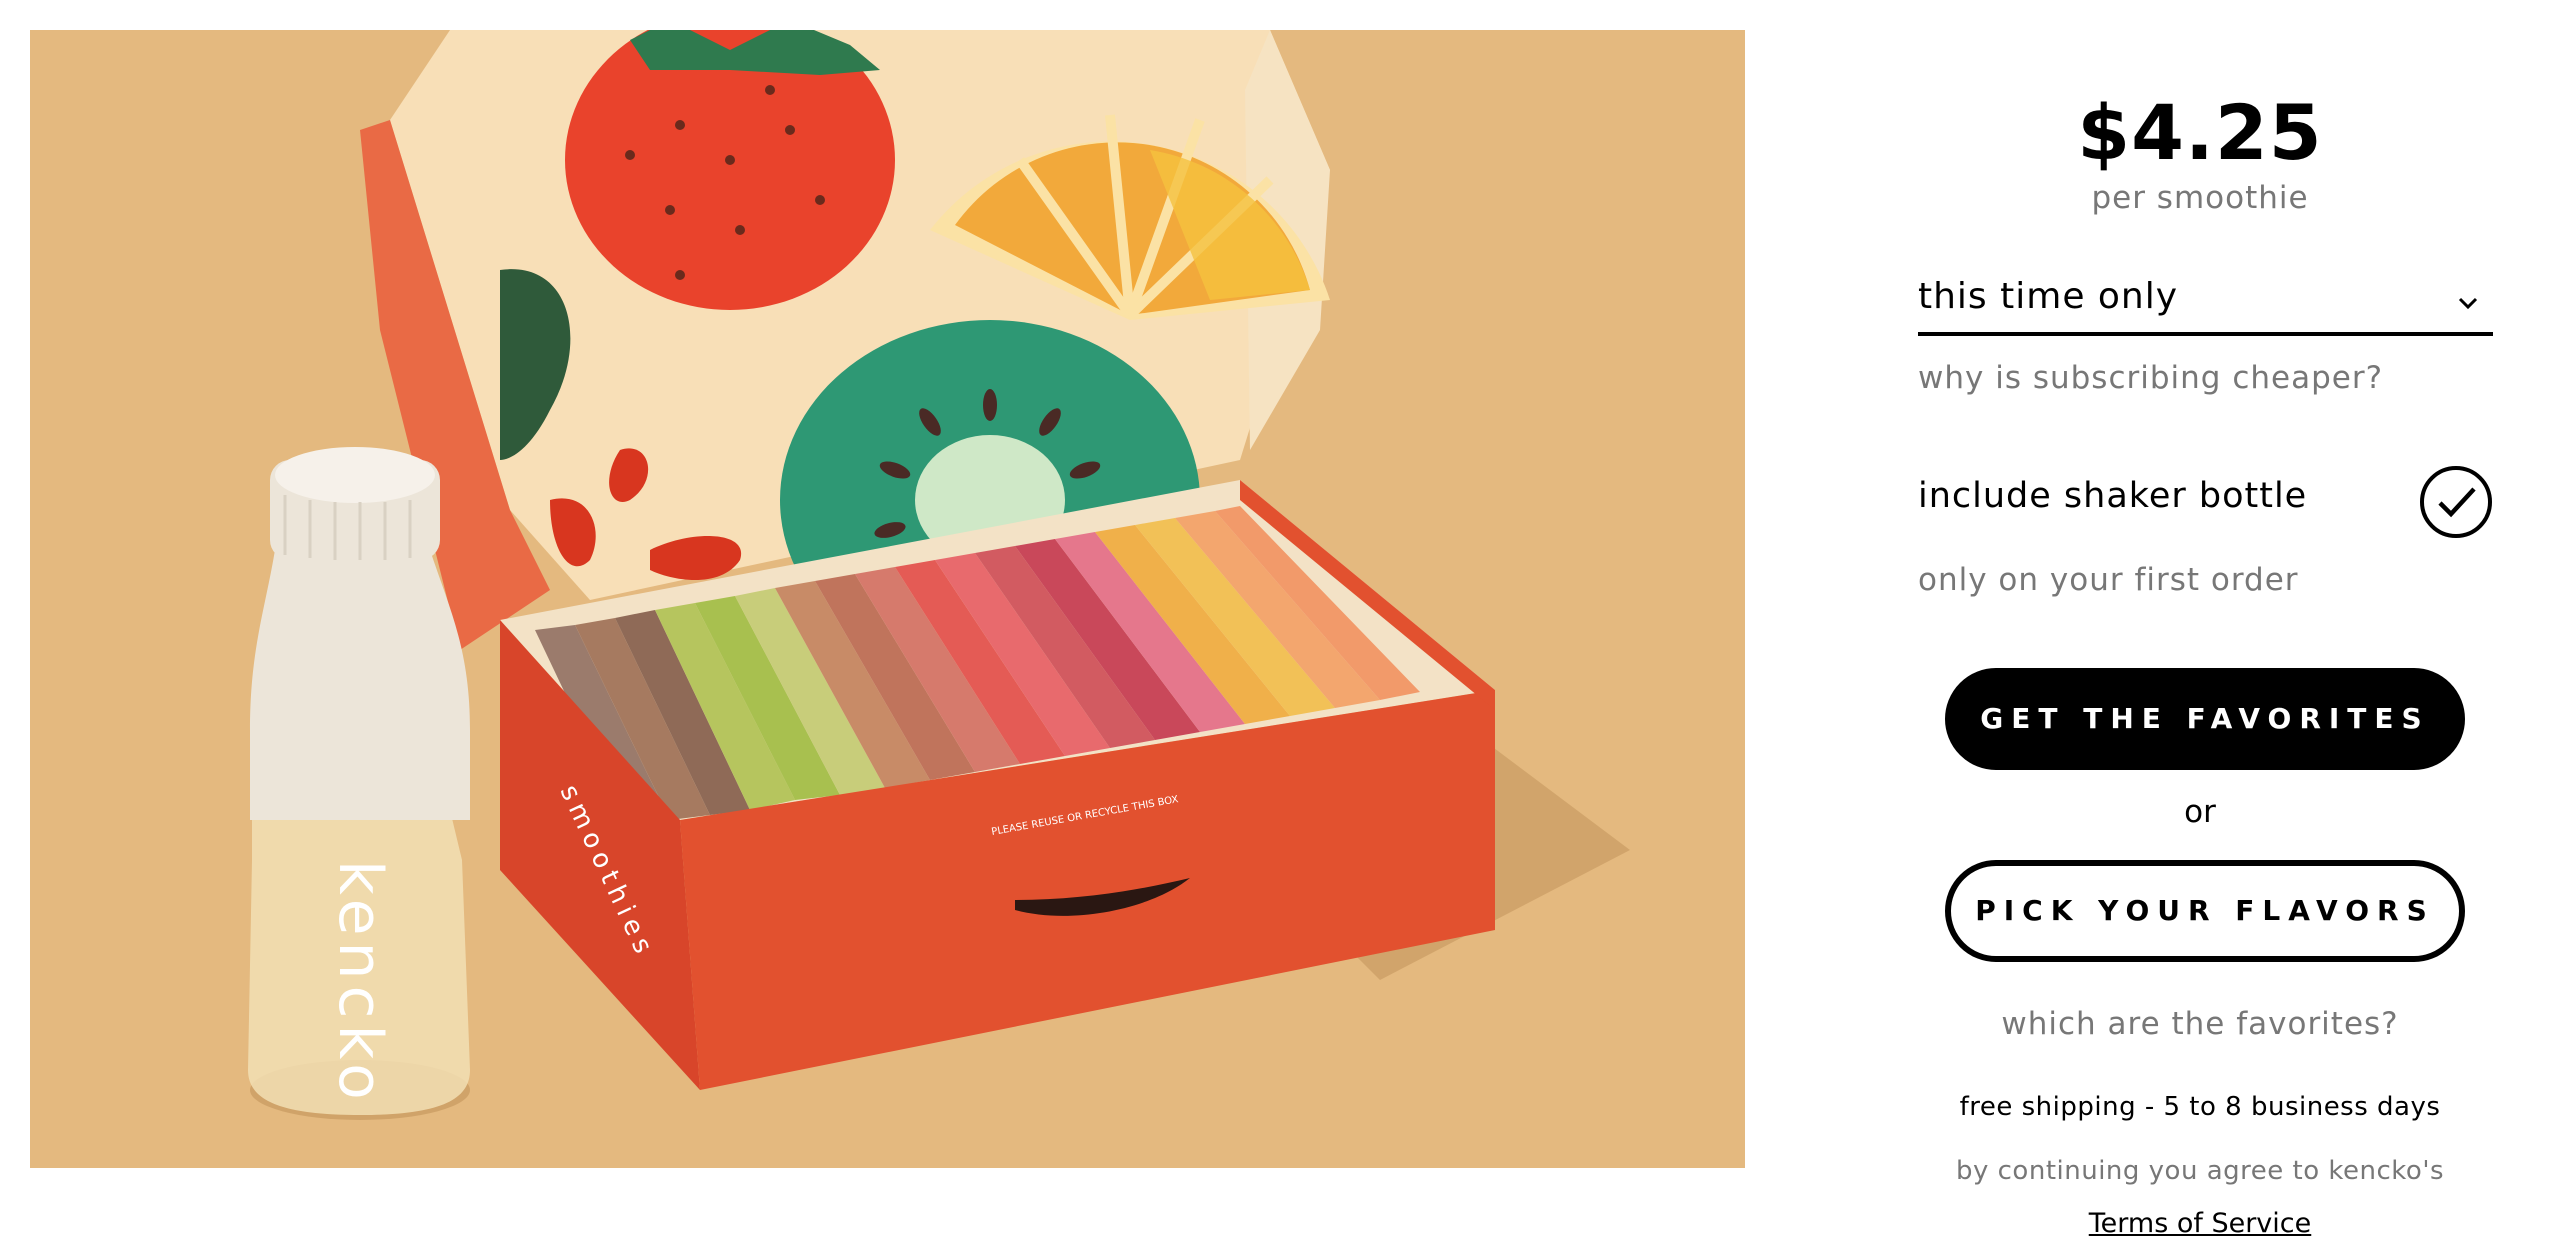 The height and width of the screenshot is (1254, 2570). I want to click on shaker-bottle: kencko, so click(359, 783).